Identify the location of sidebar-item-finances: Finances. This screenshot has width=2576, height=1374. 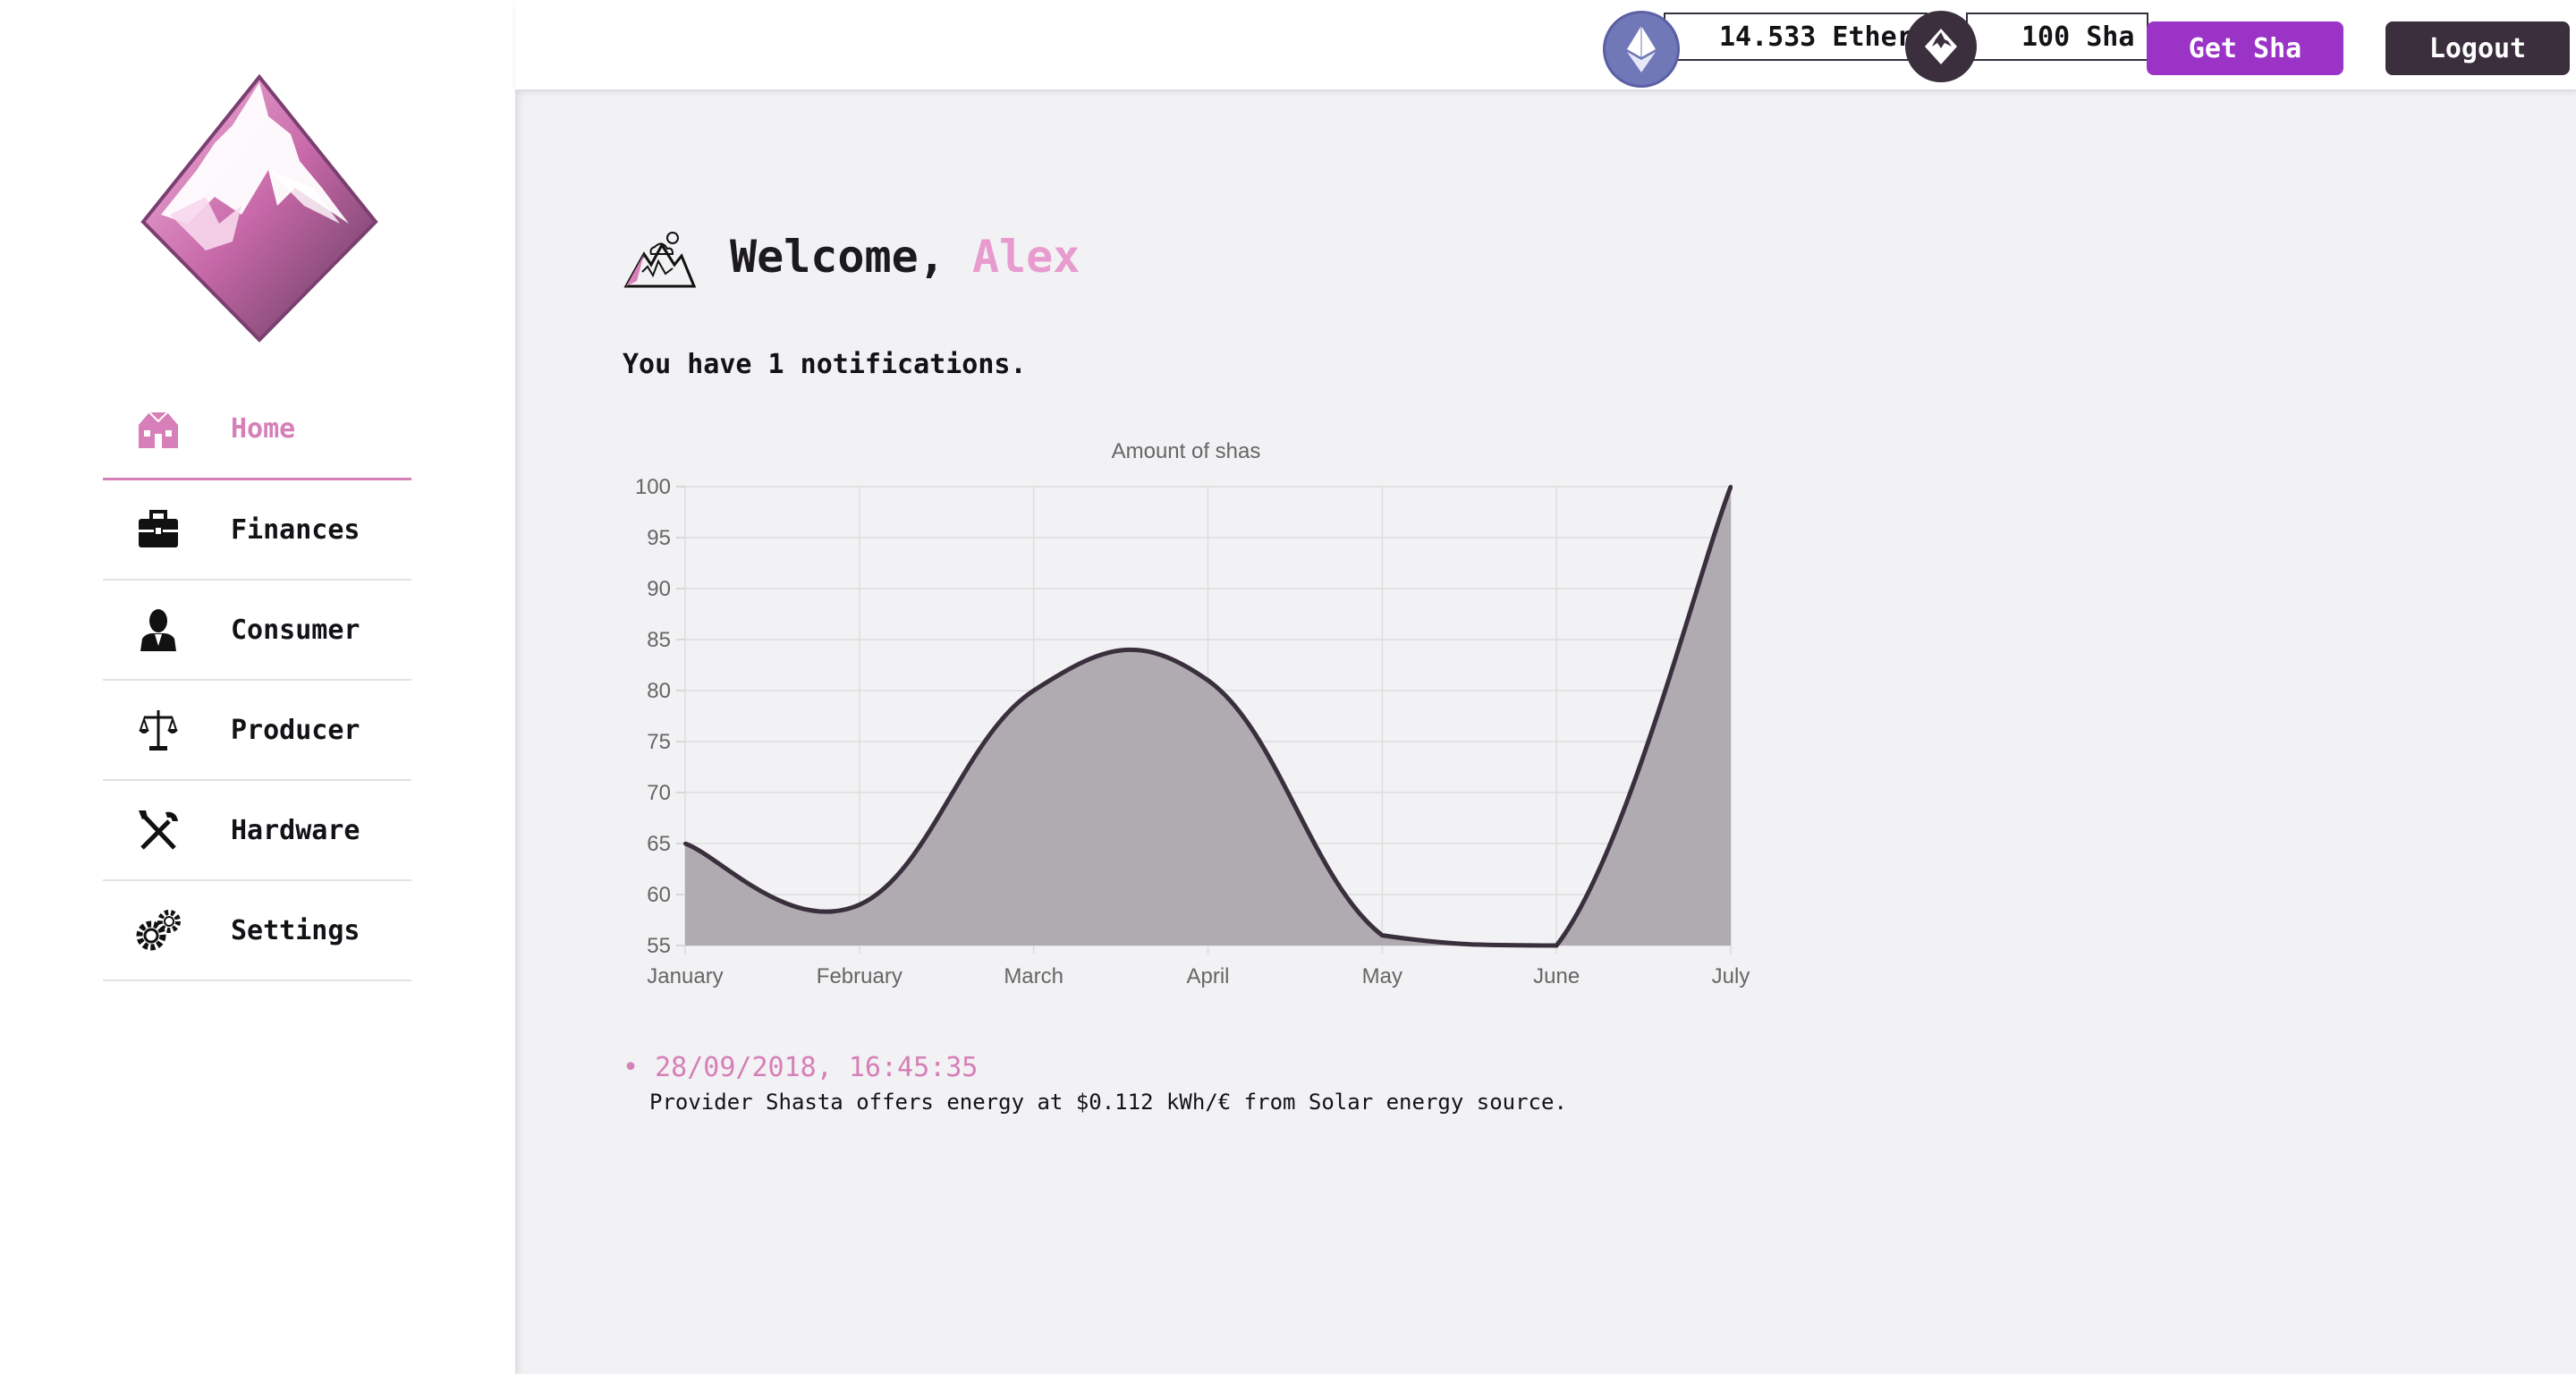
(257, 530).